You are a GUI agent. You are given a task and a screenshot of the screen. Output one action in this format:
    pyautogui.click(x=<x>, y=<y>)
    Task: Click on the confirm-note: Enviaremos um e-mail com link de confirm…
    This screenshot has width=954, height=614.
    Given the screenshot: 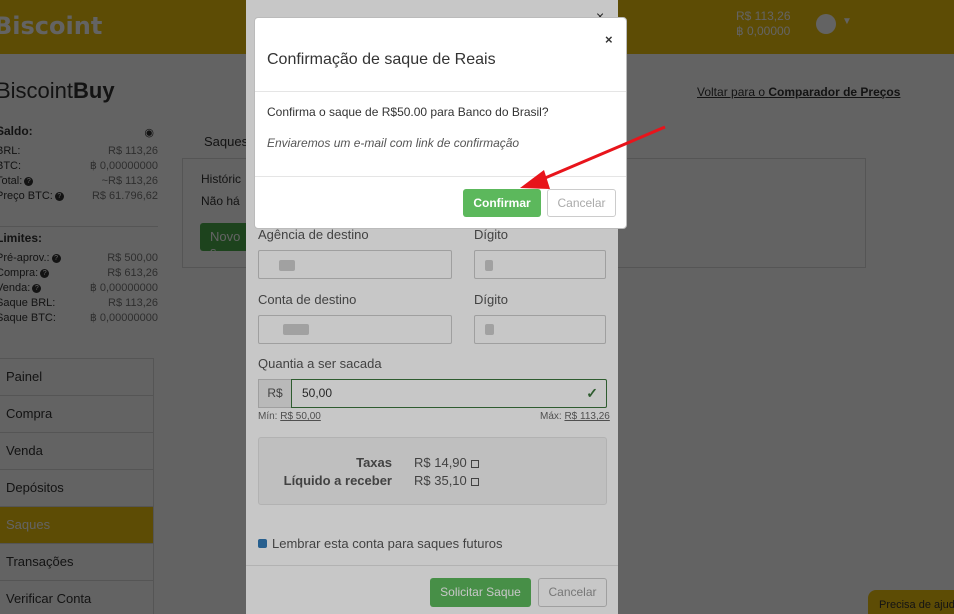 What is the action you would take?
    pyautogui.click(x=393, y=143)
    